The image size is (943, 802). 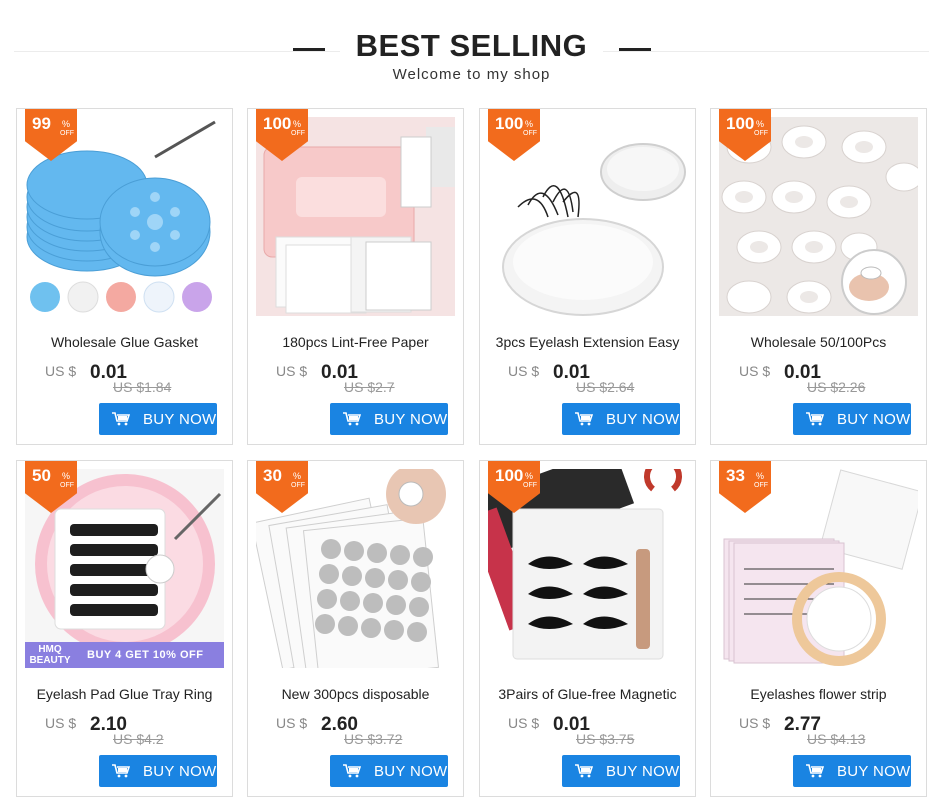 What do you see at coordinates (355, 698) in the screenshot?
I see `product-title: New 300pcs disposable` at bounding box center [355, 698].